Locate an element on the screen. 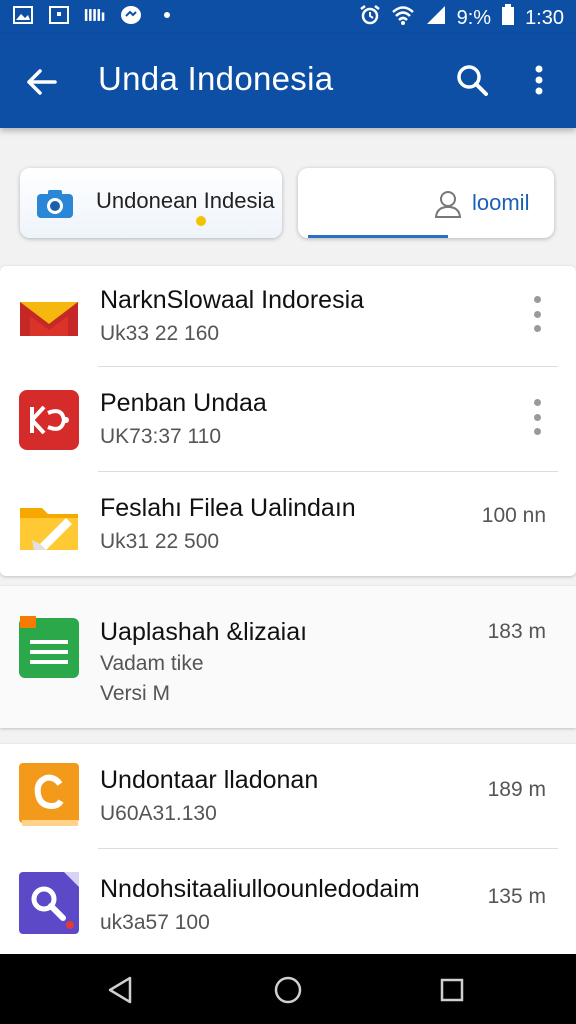 Image resolution: width=576 pixels, height=1024 pixels. item-meta: 183 m is located at coordinates (516, 631).